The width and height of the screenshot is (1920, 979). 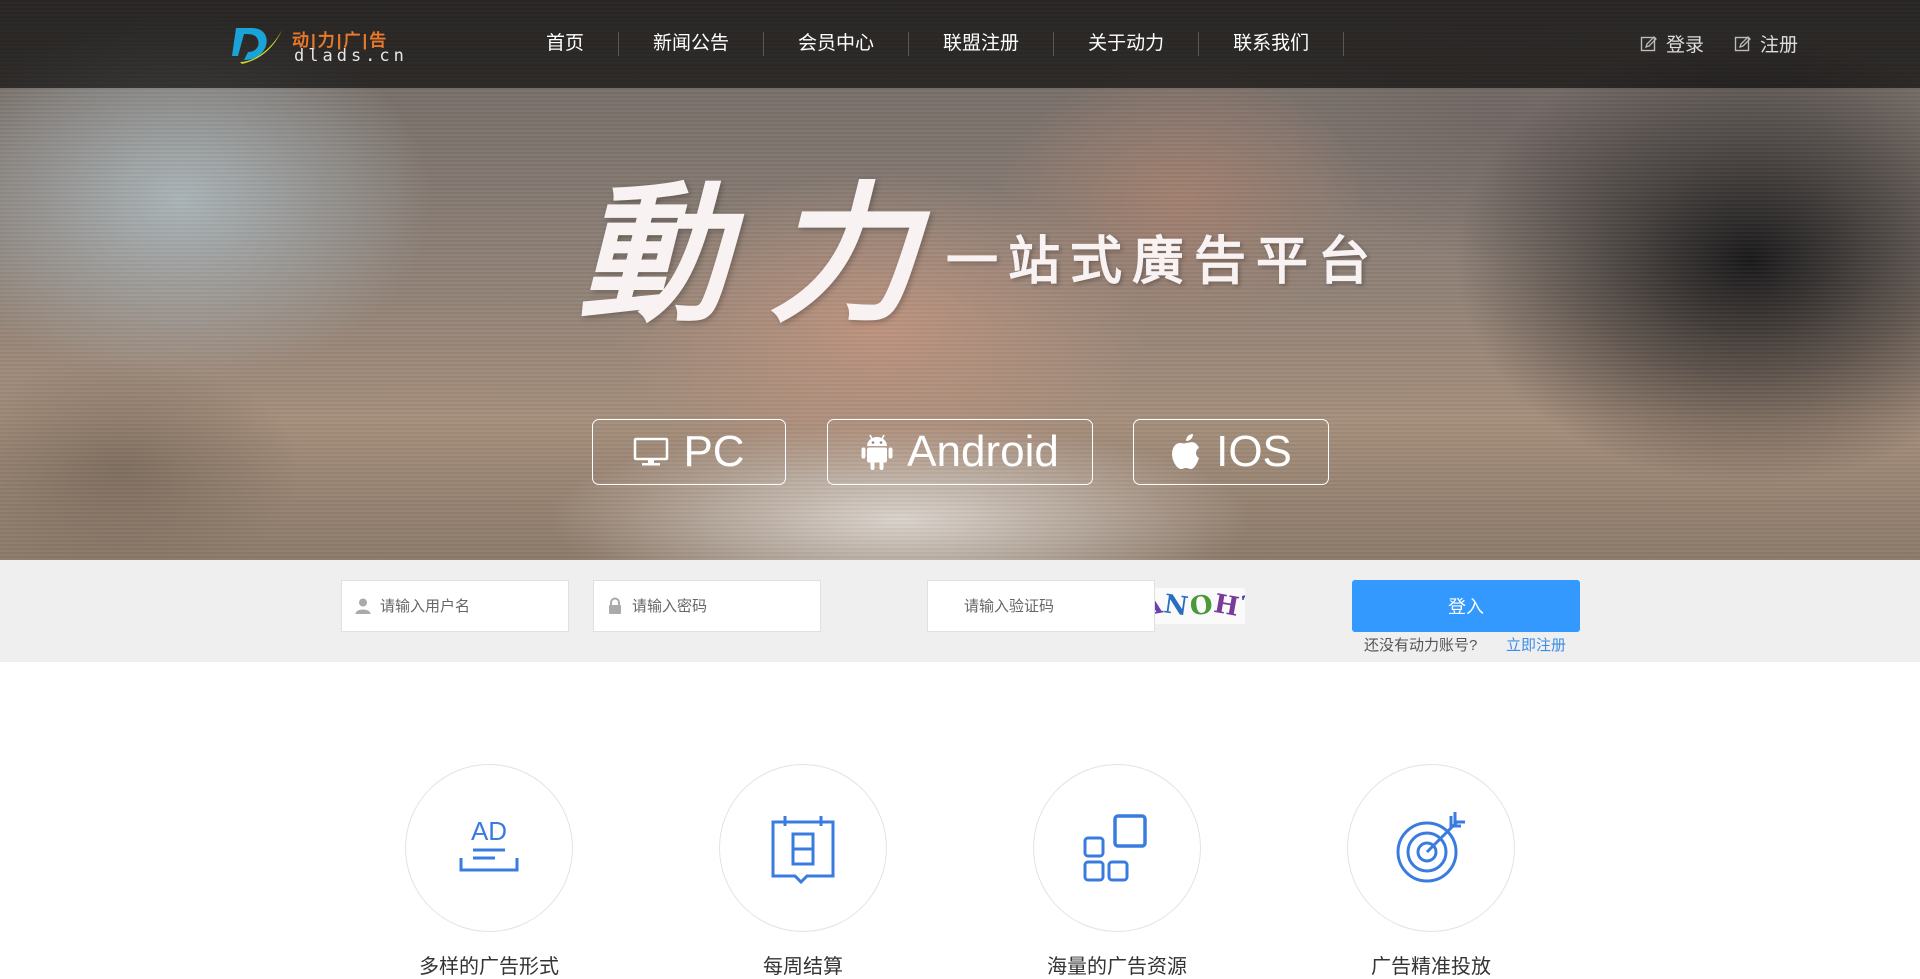 I want to click on captcha-char: N, so click(x=1177, y=606).